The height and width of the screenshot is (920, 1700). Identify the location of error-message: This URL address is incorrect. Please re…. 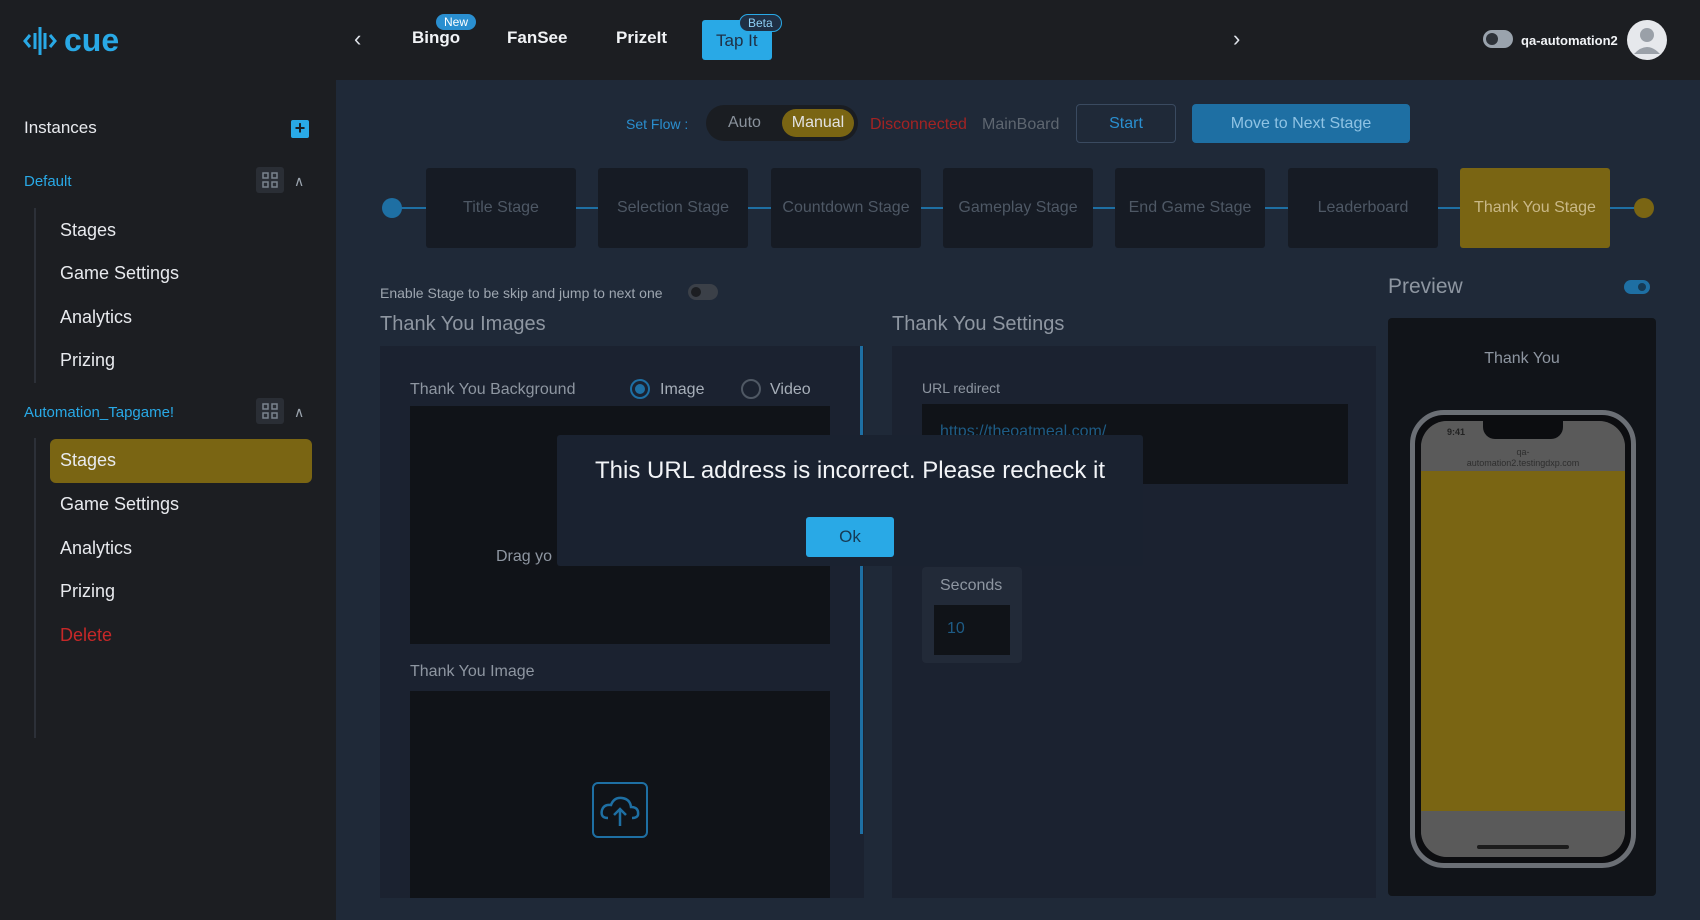
(850, 470).